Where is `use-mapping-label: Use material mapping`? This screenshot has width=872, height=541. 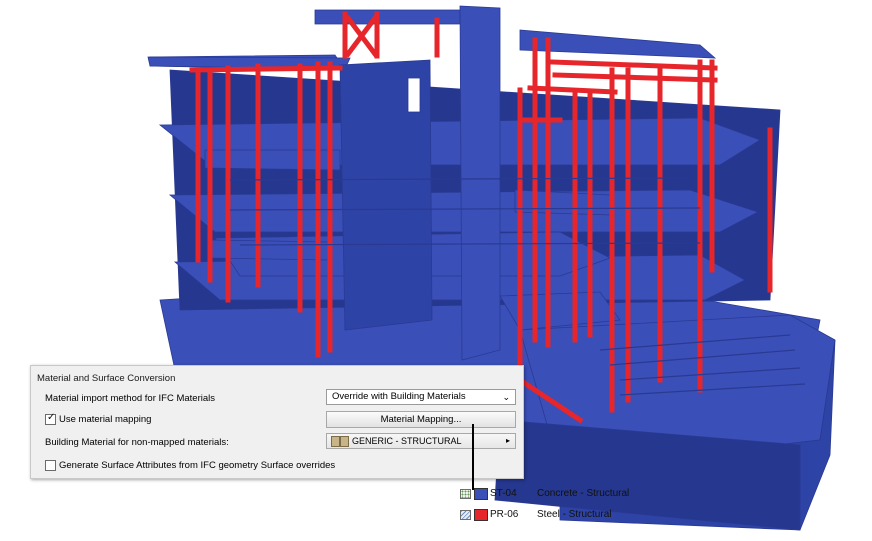 use-mapping-label: Use material mapping is located at coordinates (105, 419).